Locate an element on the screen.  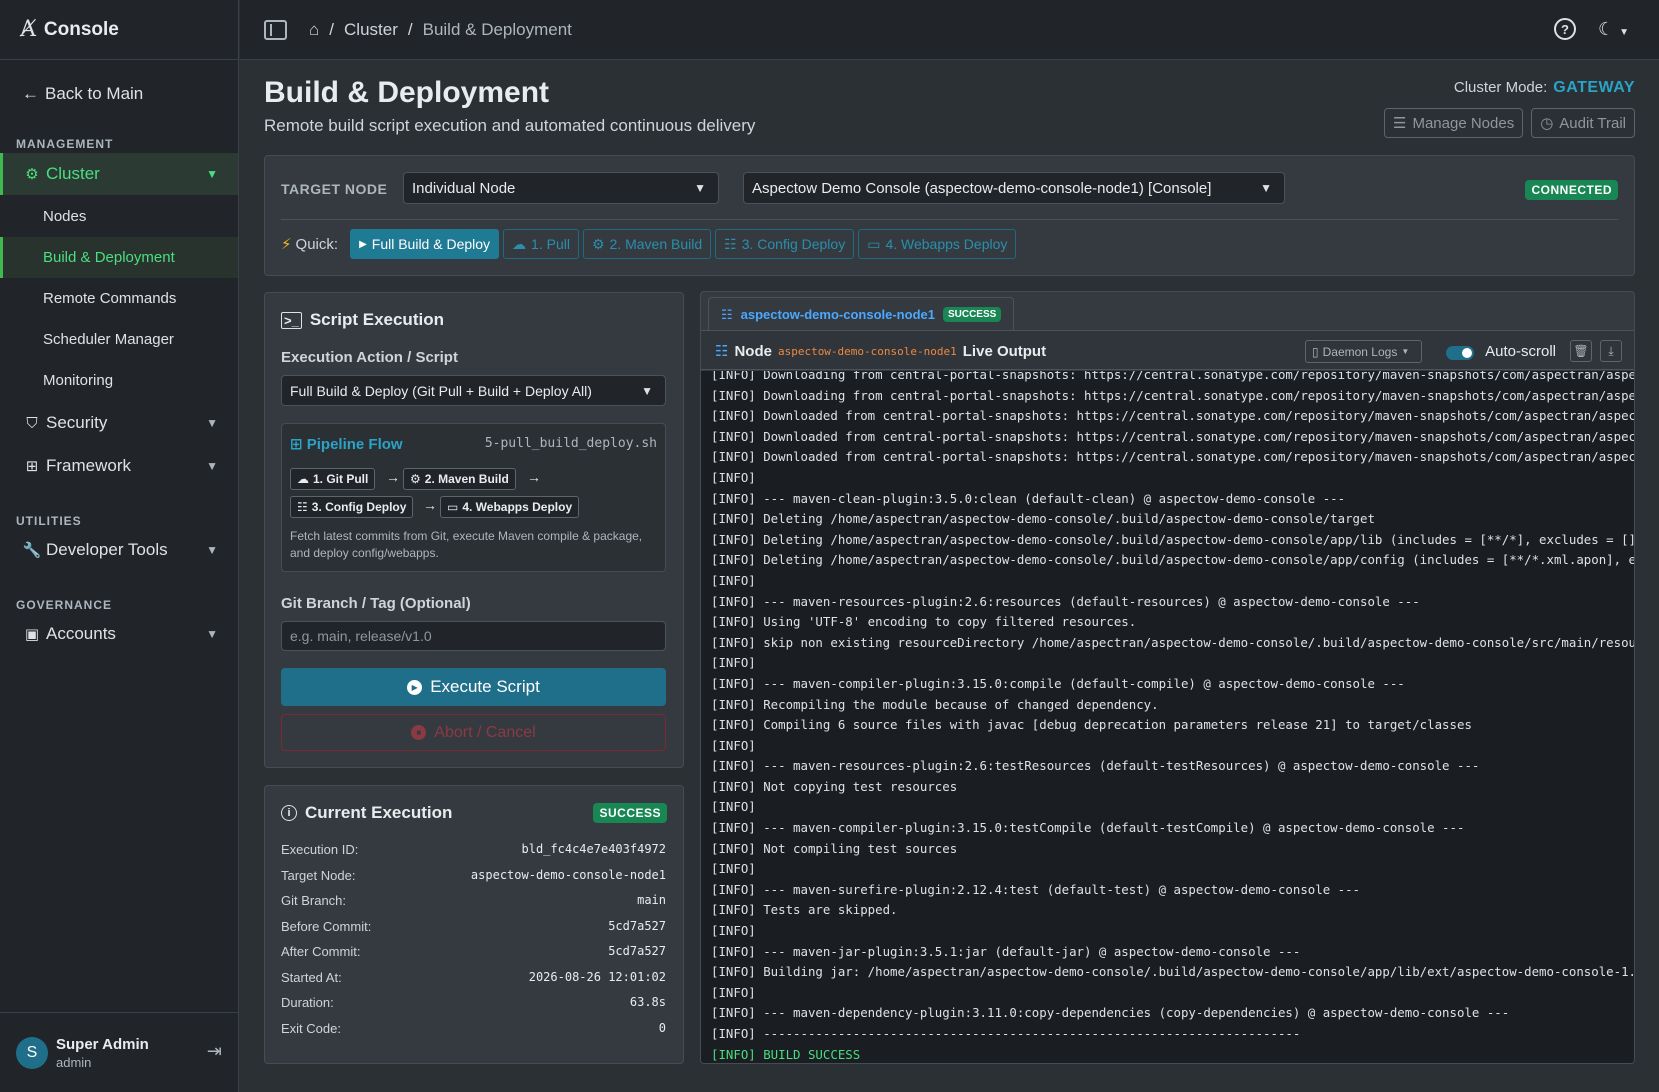
target-mode-select: Individual Node ▼ is located at coordinates (561, 188).